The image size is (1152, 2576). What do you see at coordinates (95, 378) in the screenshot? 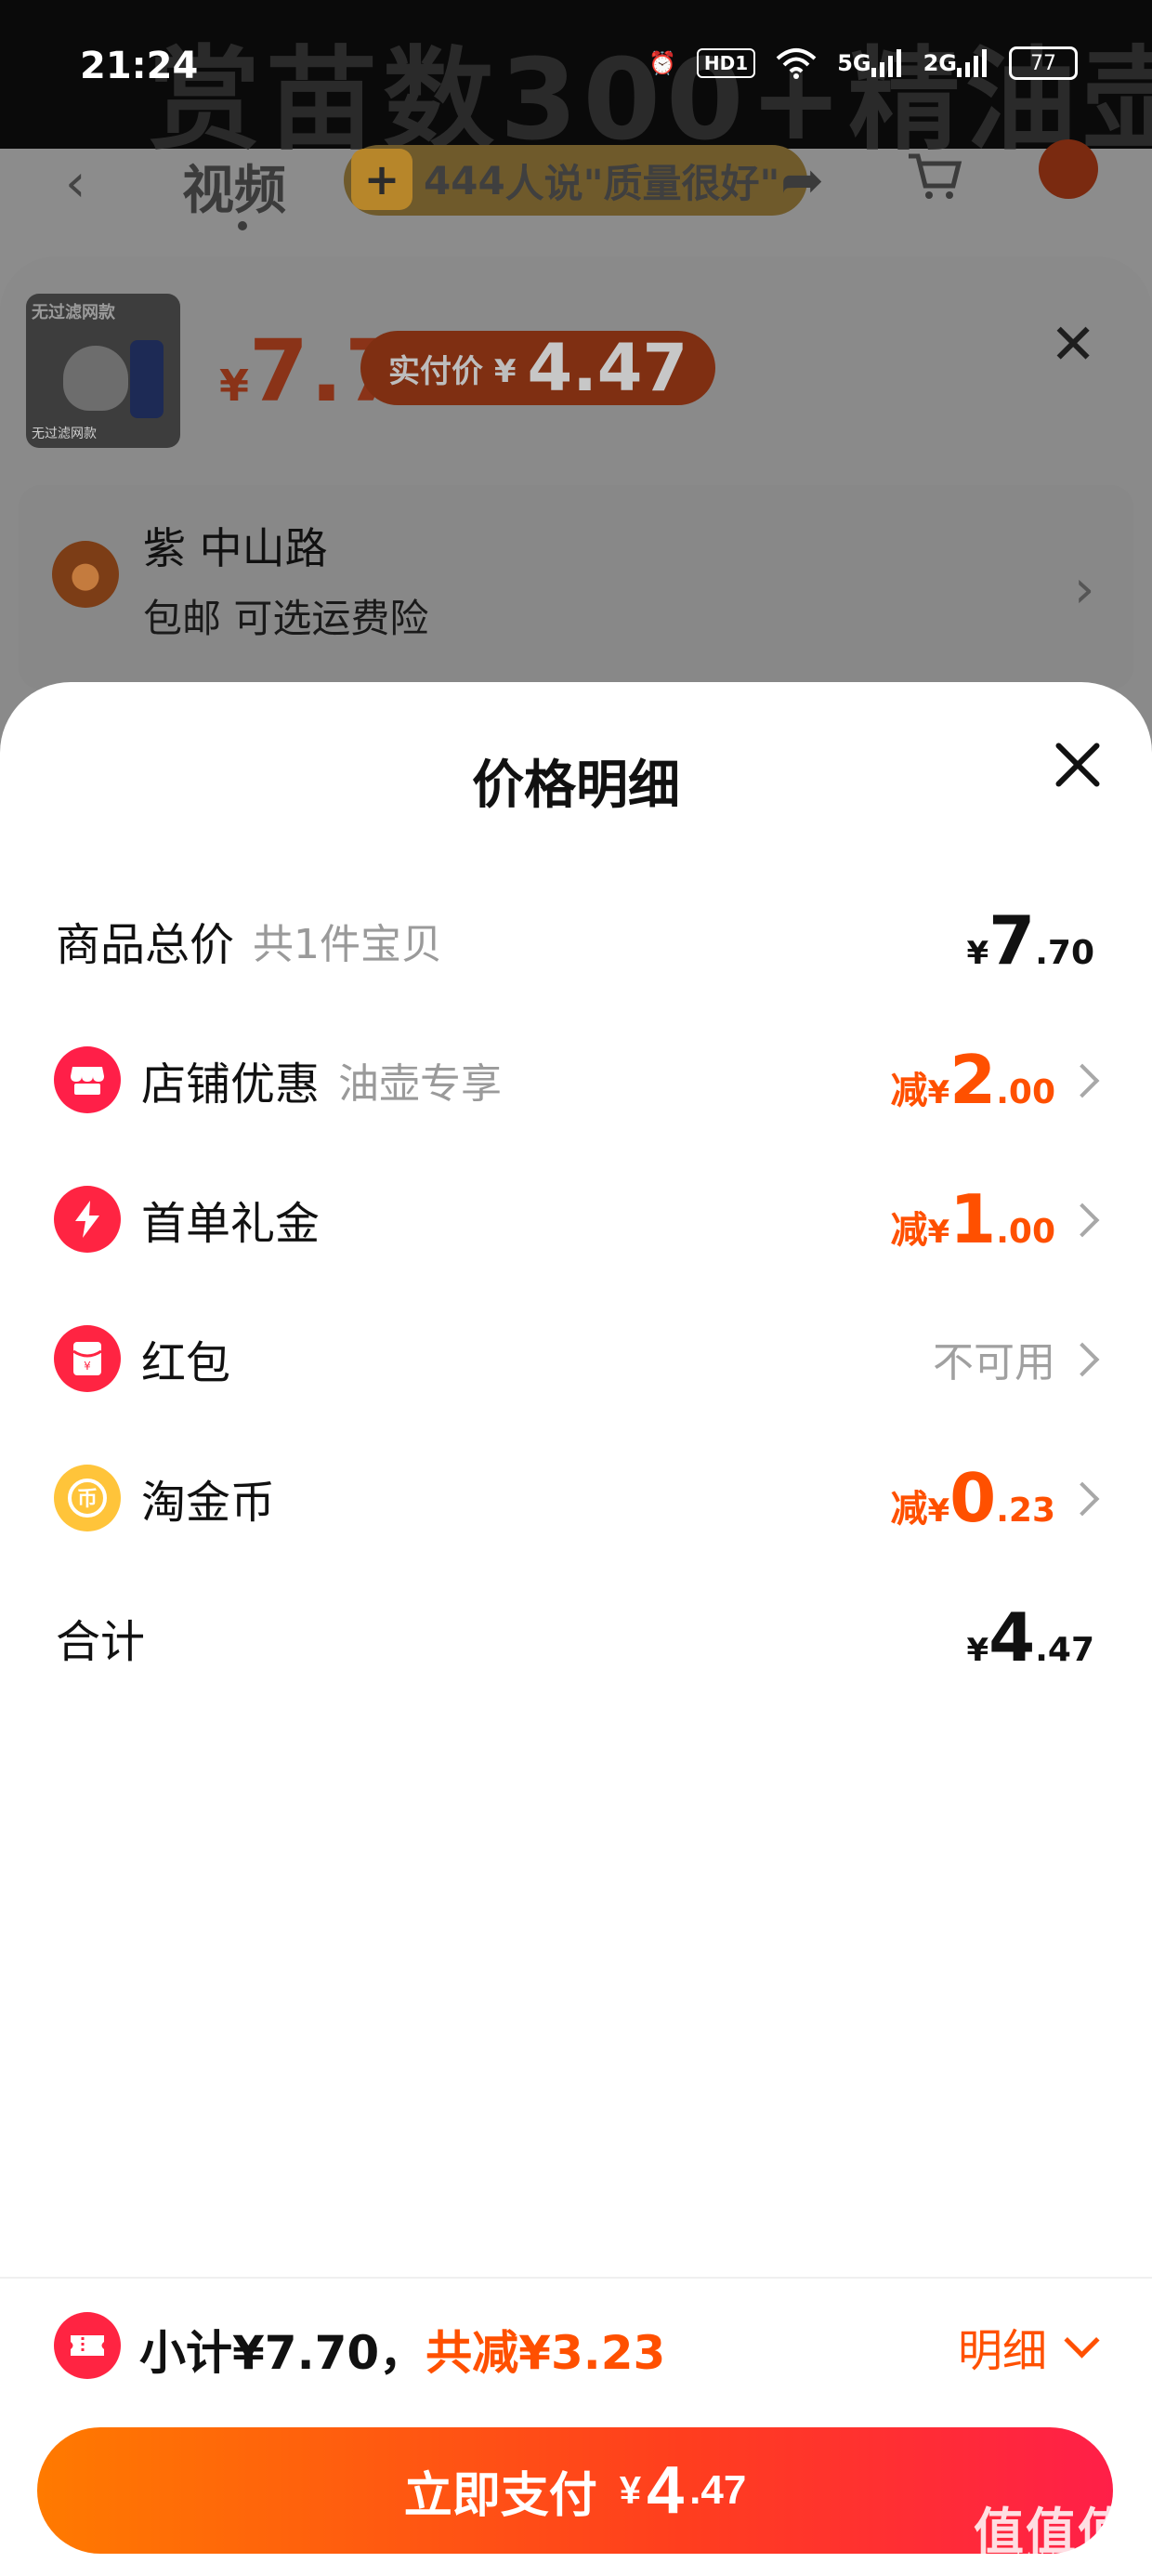
I see `teapot-image` at bounding box center [95, 378].